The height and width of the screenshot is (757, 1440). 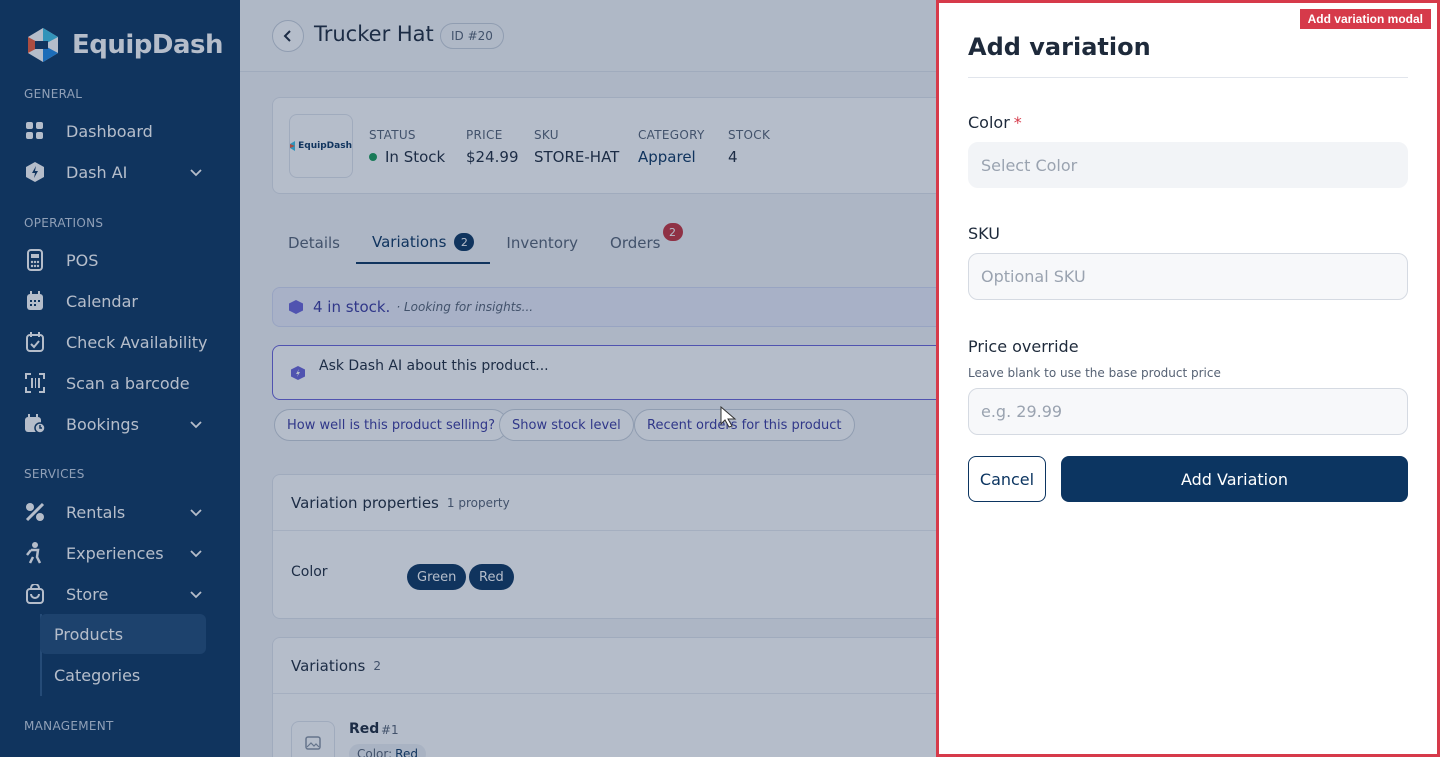 What do you see at coordinates (1033, 276) in the screenshot?
I see `sku-input-placeholder: Optional SKU` at bounding box center [1033, 276].